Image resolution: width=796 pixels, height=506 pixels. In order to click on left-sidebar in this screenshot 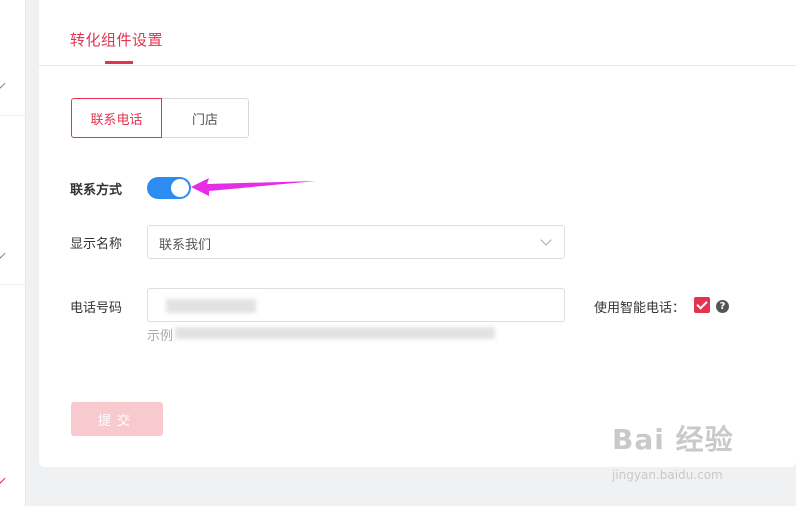, I will do `click(13, 253)`.